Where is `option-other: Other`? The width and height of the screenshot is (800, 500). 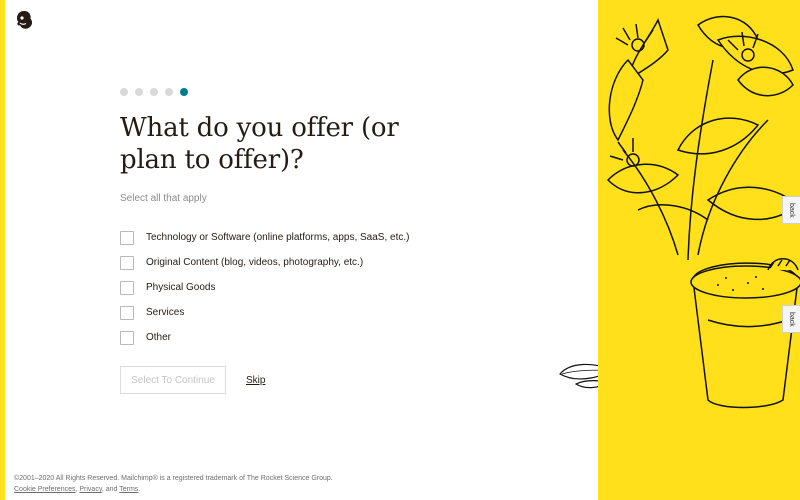 option-other: Other is located at coordinates (350, 337).